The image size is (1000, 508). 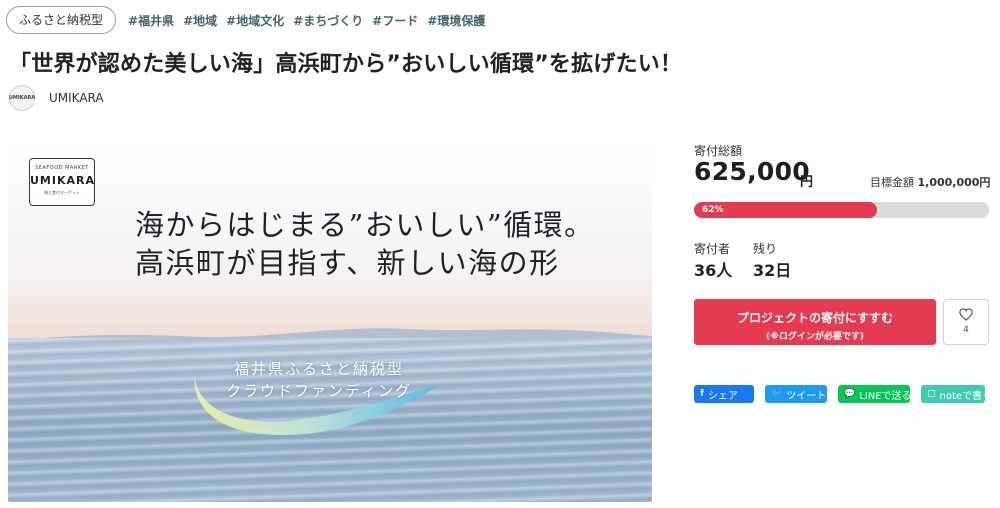 What do you see at coordinates (255, 20) in the screenshot?
I see `tag-link: #地域文化` at bounding box center [255, 20].